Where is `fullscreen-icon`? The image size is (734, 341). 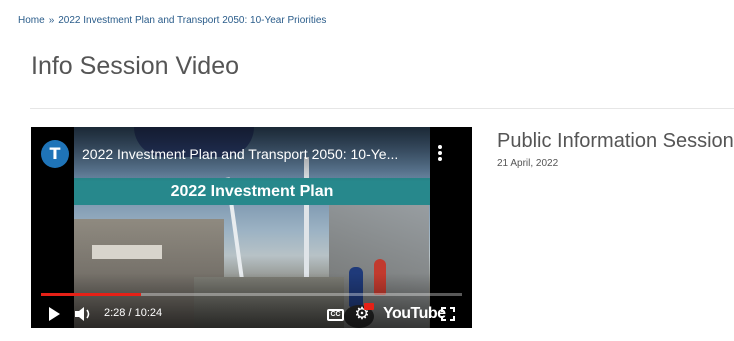
fullscreen-icon is located at coordinates (448, 314).